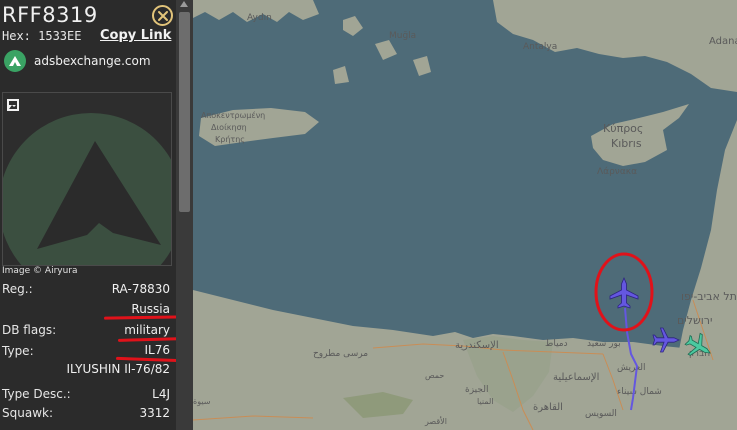 This screenshot has width=737, height=430. What do you see at coordinates (434, 375) in the screenshot?
I see `label-misc-a: حمص` at bounding box center [434, 375].